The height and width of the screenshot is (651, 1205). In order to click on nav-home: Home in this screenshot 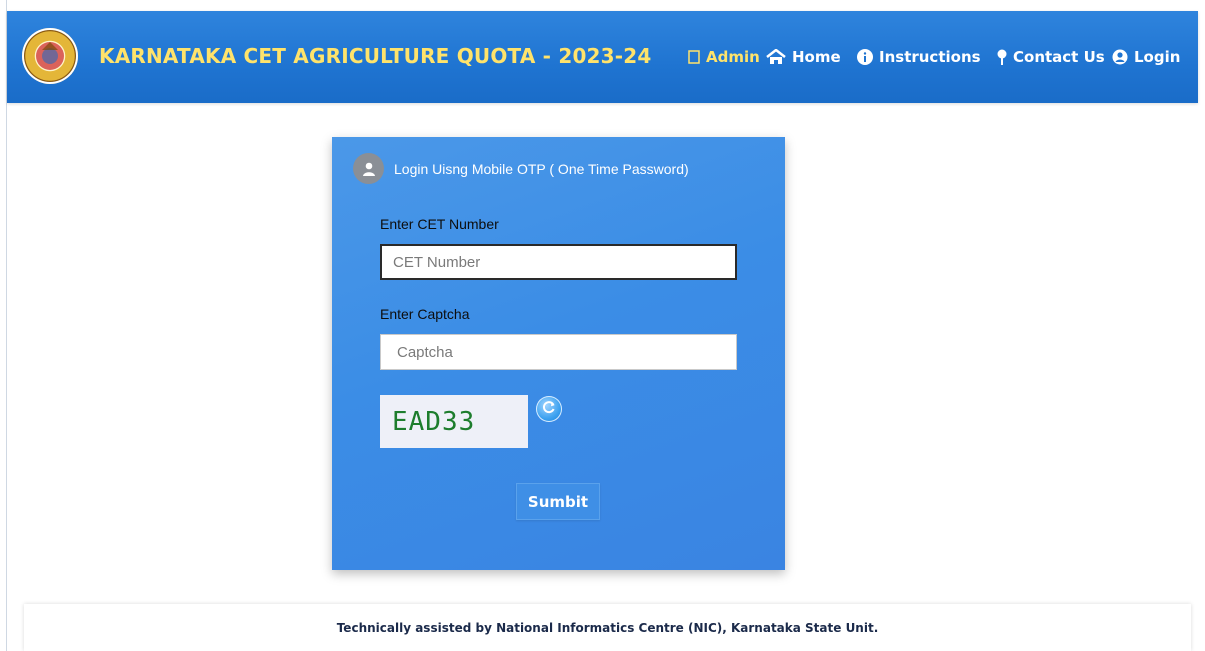, I will do `click(803, 57)`.